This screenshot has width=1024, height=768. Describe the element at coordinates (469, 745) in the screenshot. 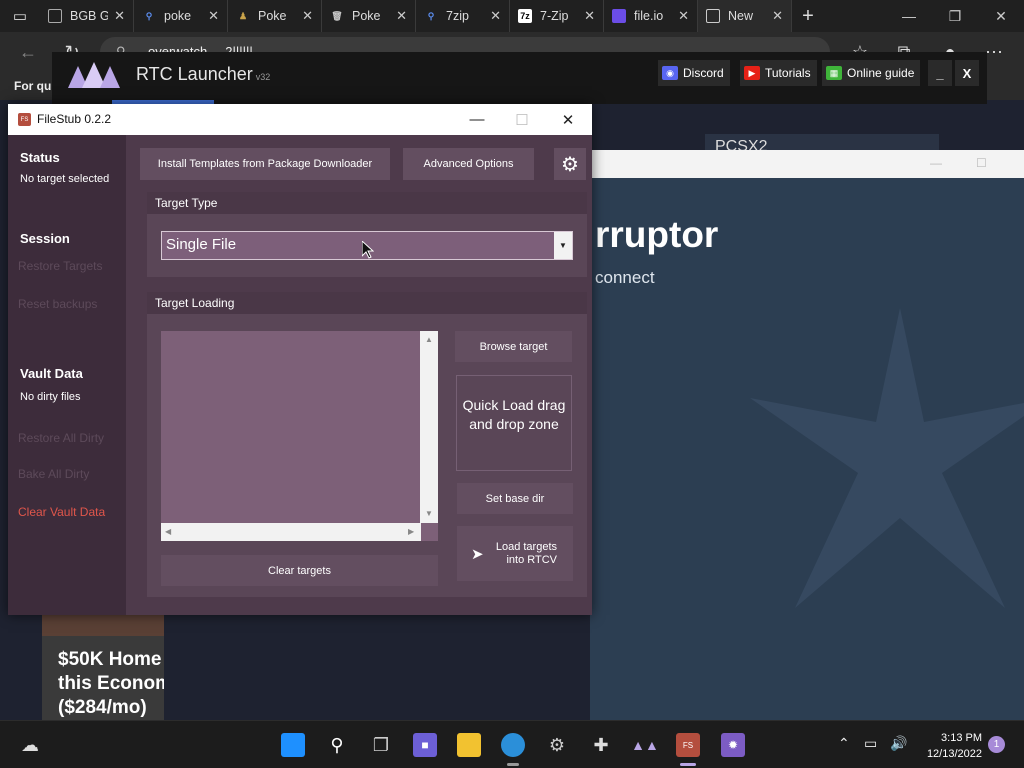

I see `file-explorer-icon` at that location.